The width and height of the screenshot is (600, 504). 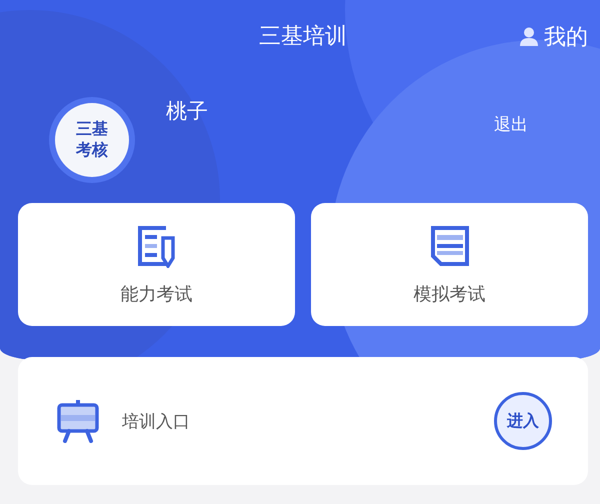 What do you see at coordinates (523, 421) in the screenshot?
I see `enter-button: 进入` at bounding box center [523, 421].